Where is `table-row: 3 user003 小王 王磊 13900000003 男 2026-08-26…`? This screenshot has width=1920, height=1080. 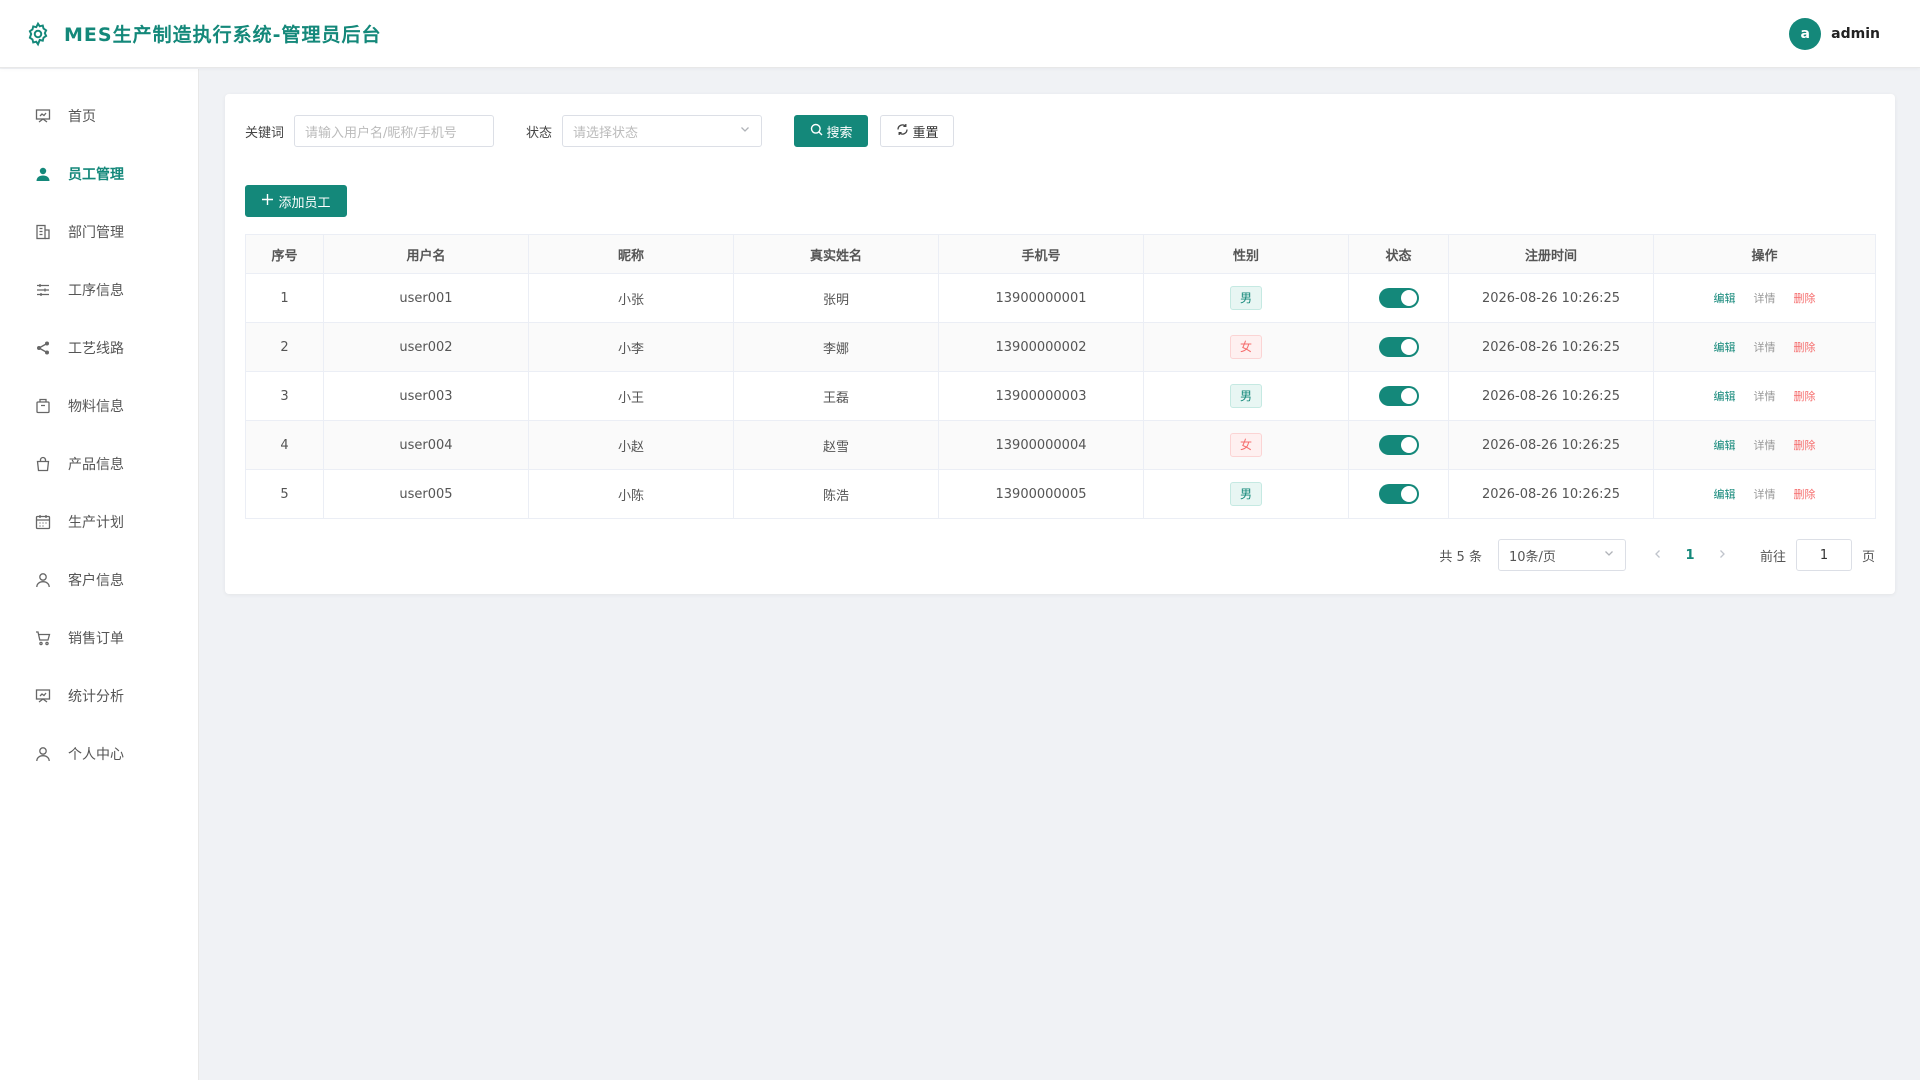
table-row: 3 user003 小王 王磊 13900000003 男 2026-08-26… is located at coordinates (1060, 396).